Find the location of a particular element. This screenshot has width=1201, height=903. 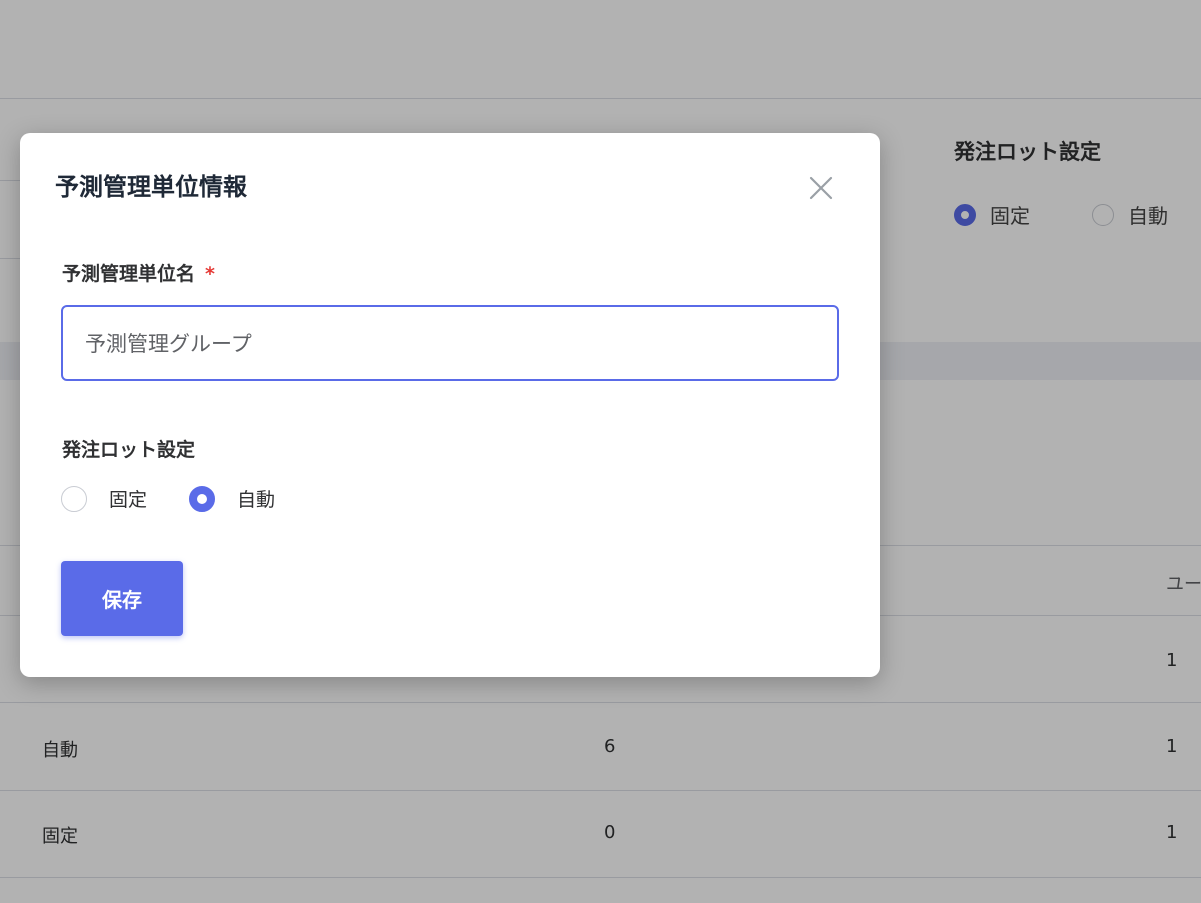

radio-fixed: 固定 is located at coordinates (104, 498).